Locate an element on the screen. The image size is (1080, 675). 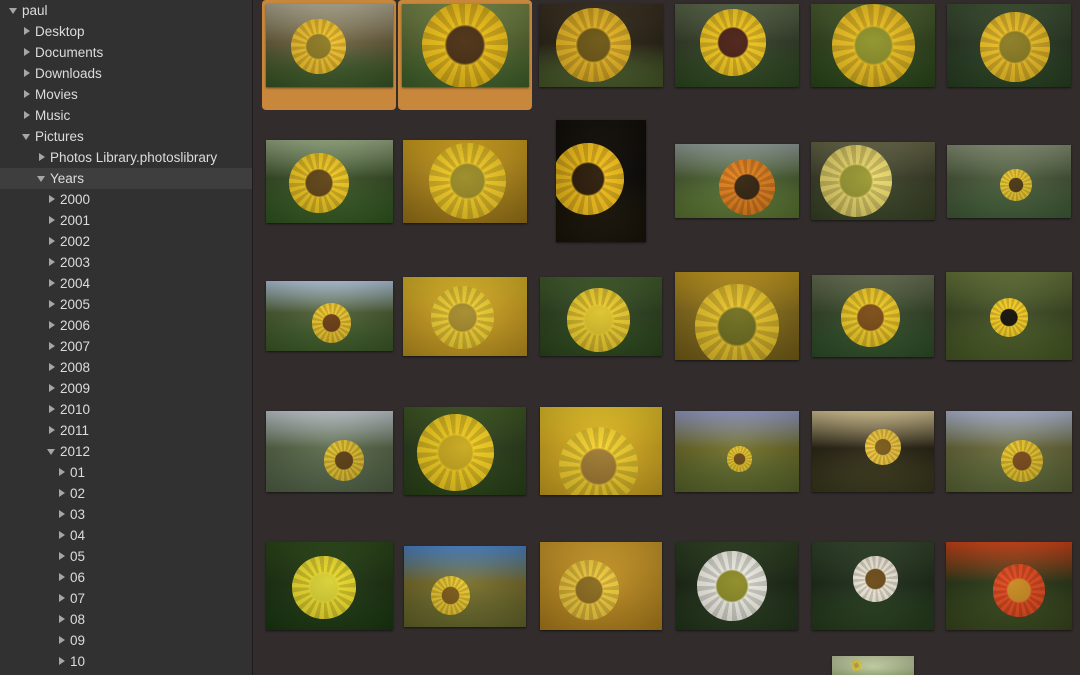
sidebar-item-music: Music is located at coordinates (126, 115).